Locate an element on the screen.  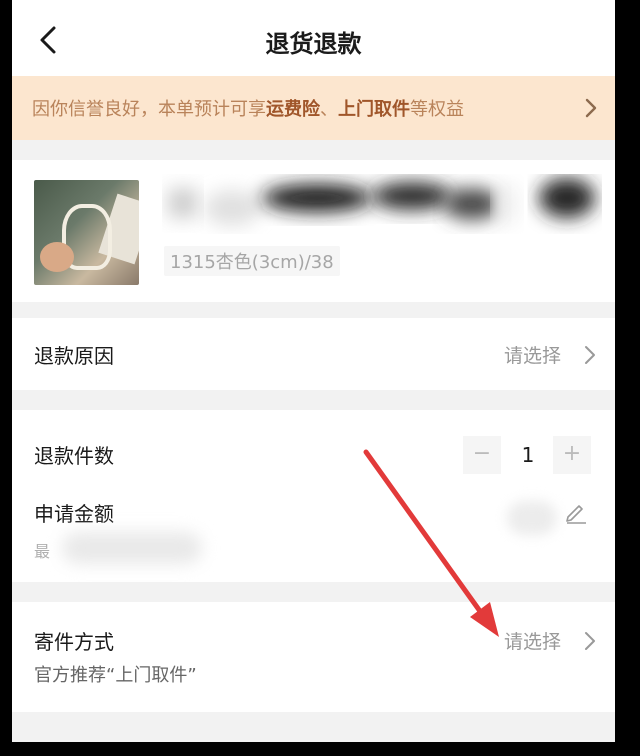
refund-qty-label: 退款件数 is located at coordinates (74, 456).